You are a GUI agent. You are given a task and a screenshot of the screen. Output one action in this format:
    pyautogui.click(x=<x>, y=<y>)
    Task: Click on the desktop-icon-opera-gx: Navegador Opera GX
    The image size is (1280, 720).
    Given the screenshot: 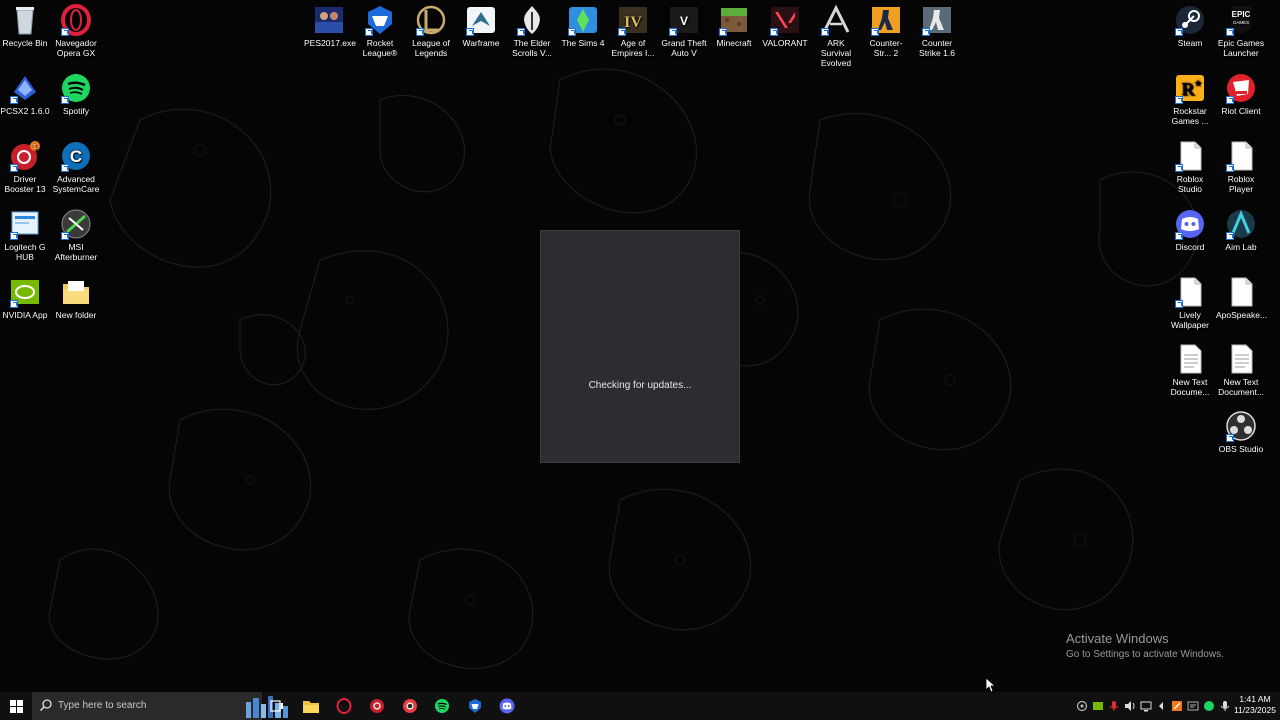 What is the action you would take?
    pyautogui.click(x=76, y=31)
    